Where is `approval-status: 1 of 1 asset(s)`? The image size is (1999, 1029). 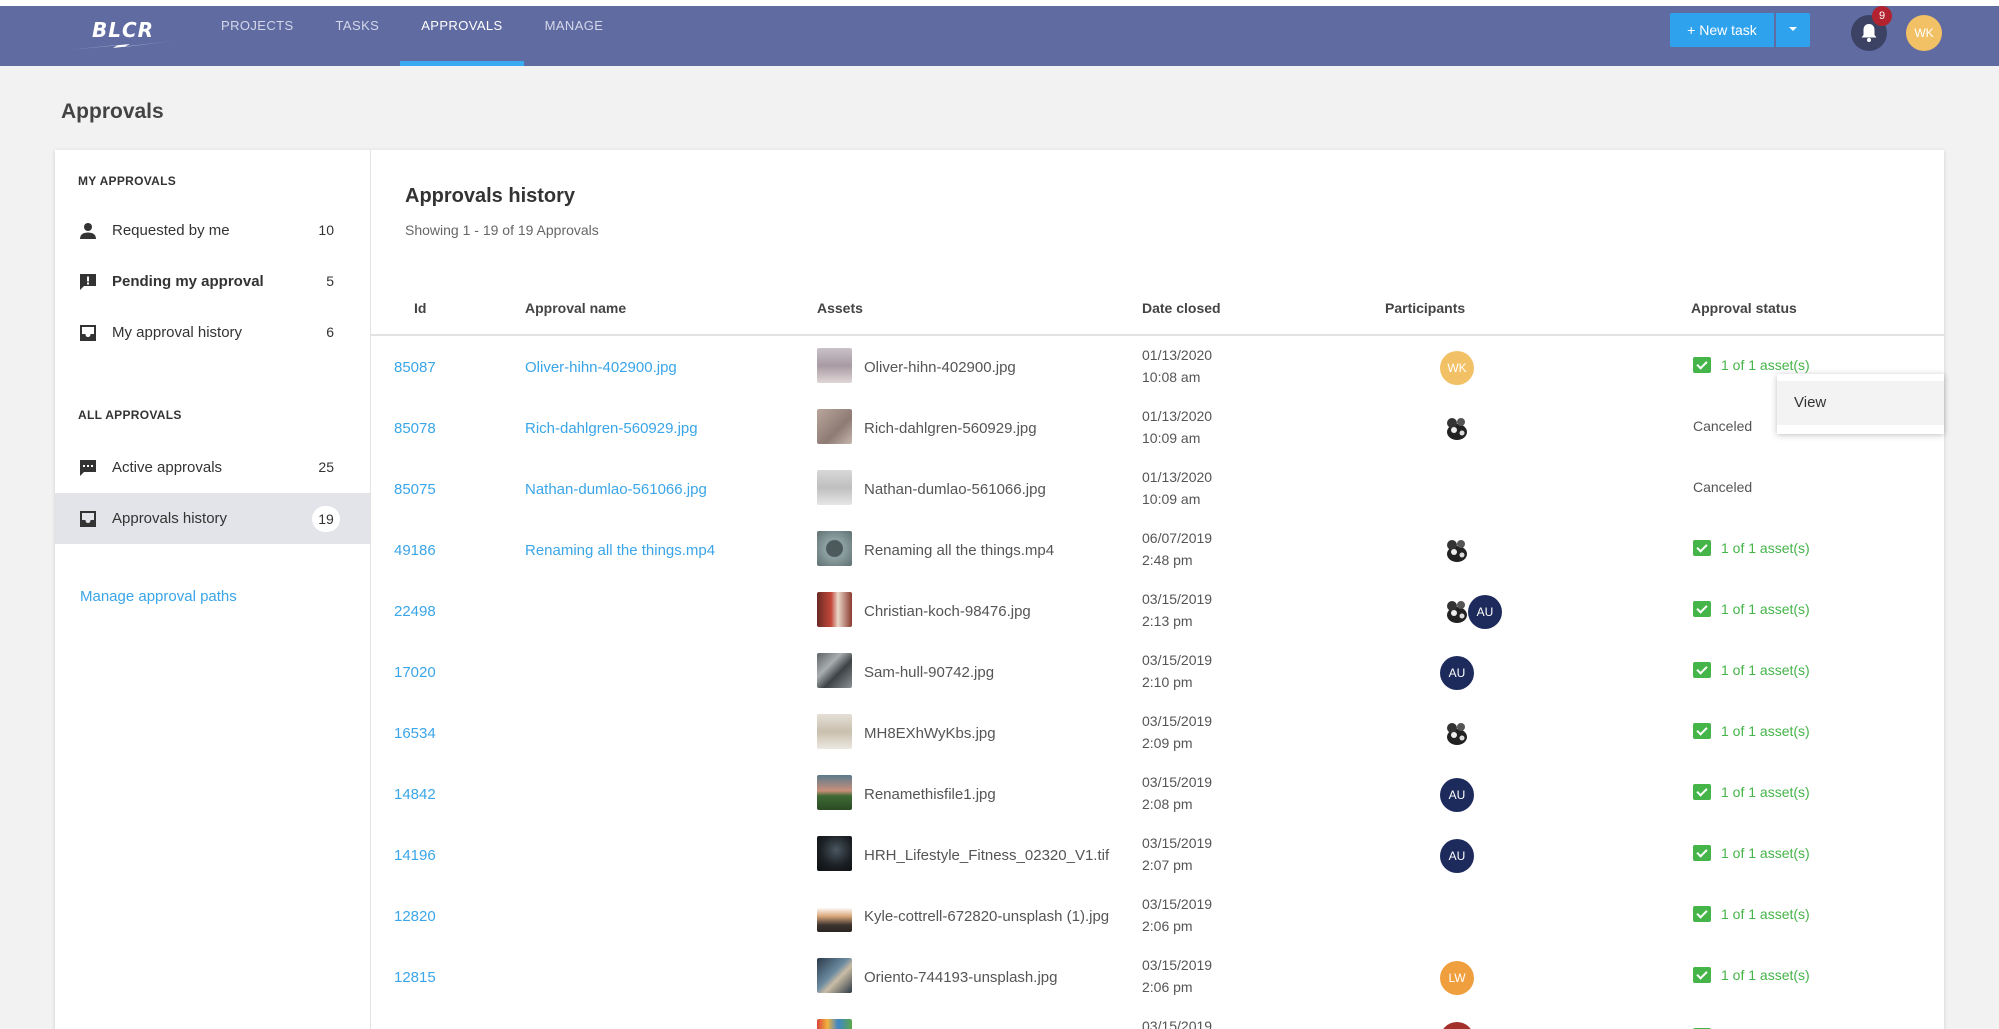 approval-status: 1 of 1 asset(s) is located at coordinates (1751, 609).